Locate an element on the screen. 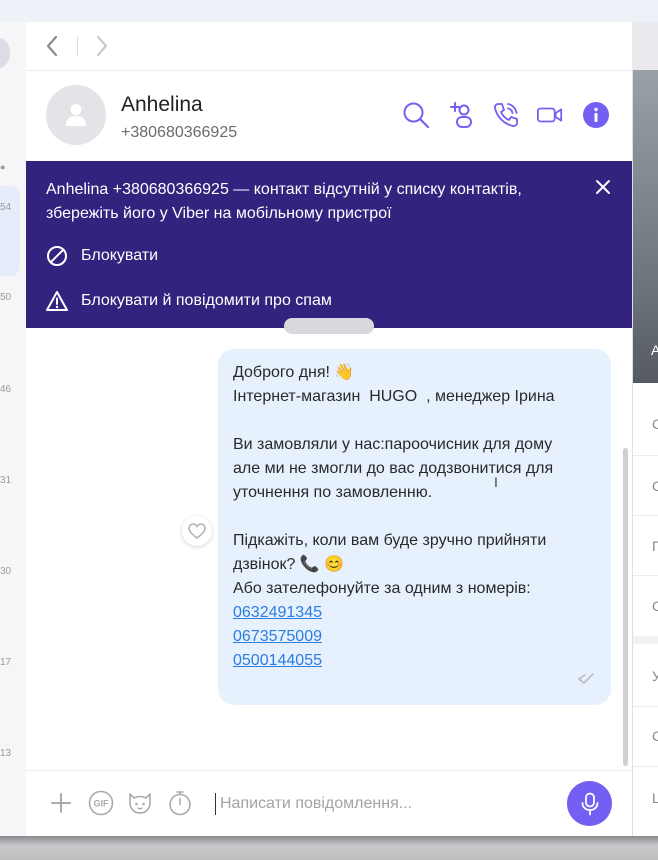  info-button is located at coordinates (596, 115).